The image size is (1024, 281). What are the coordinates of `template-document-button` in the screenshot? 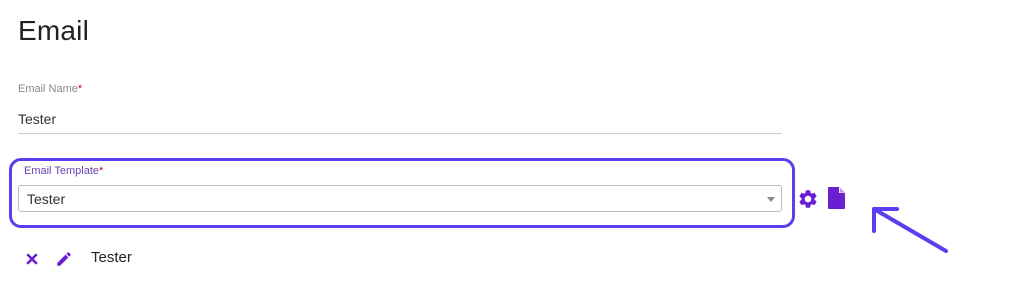 It's located at (837, 198).